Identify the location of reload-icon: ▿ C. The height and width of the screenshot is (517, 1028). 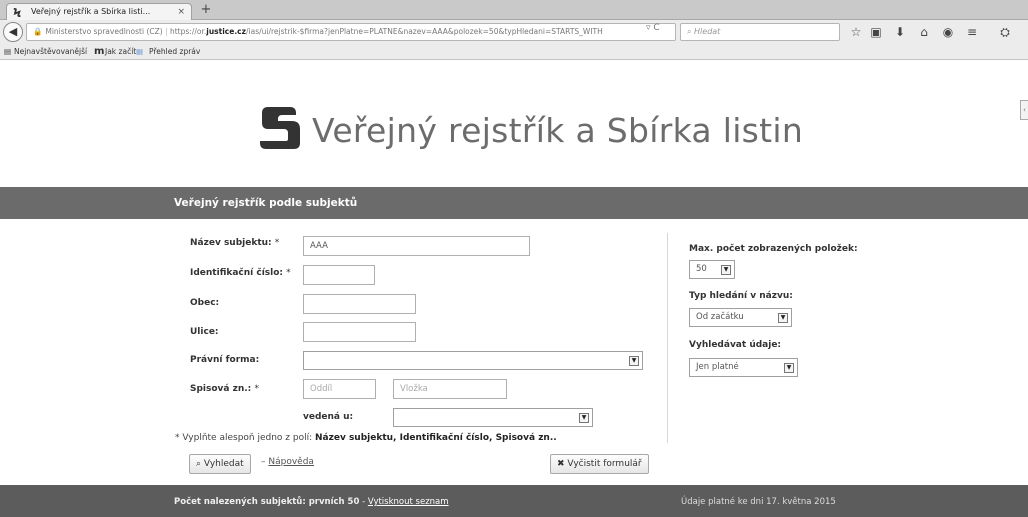
(653, 28).